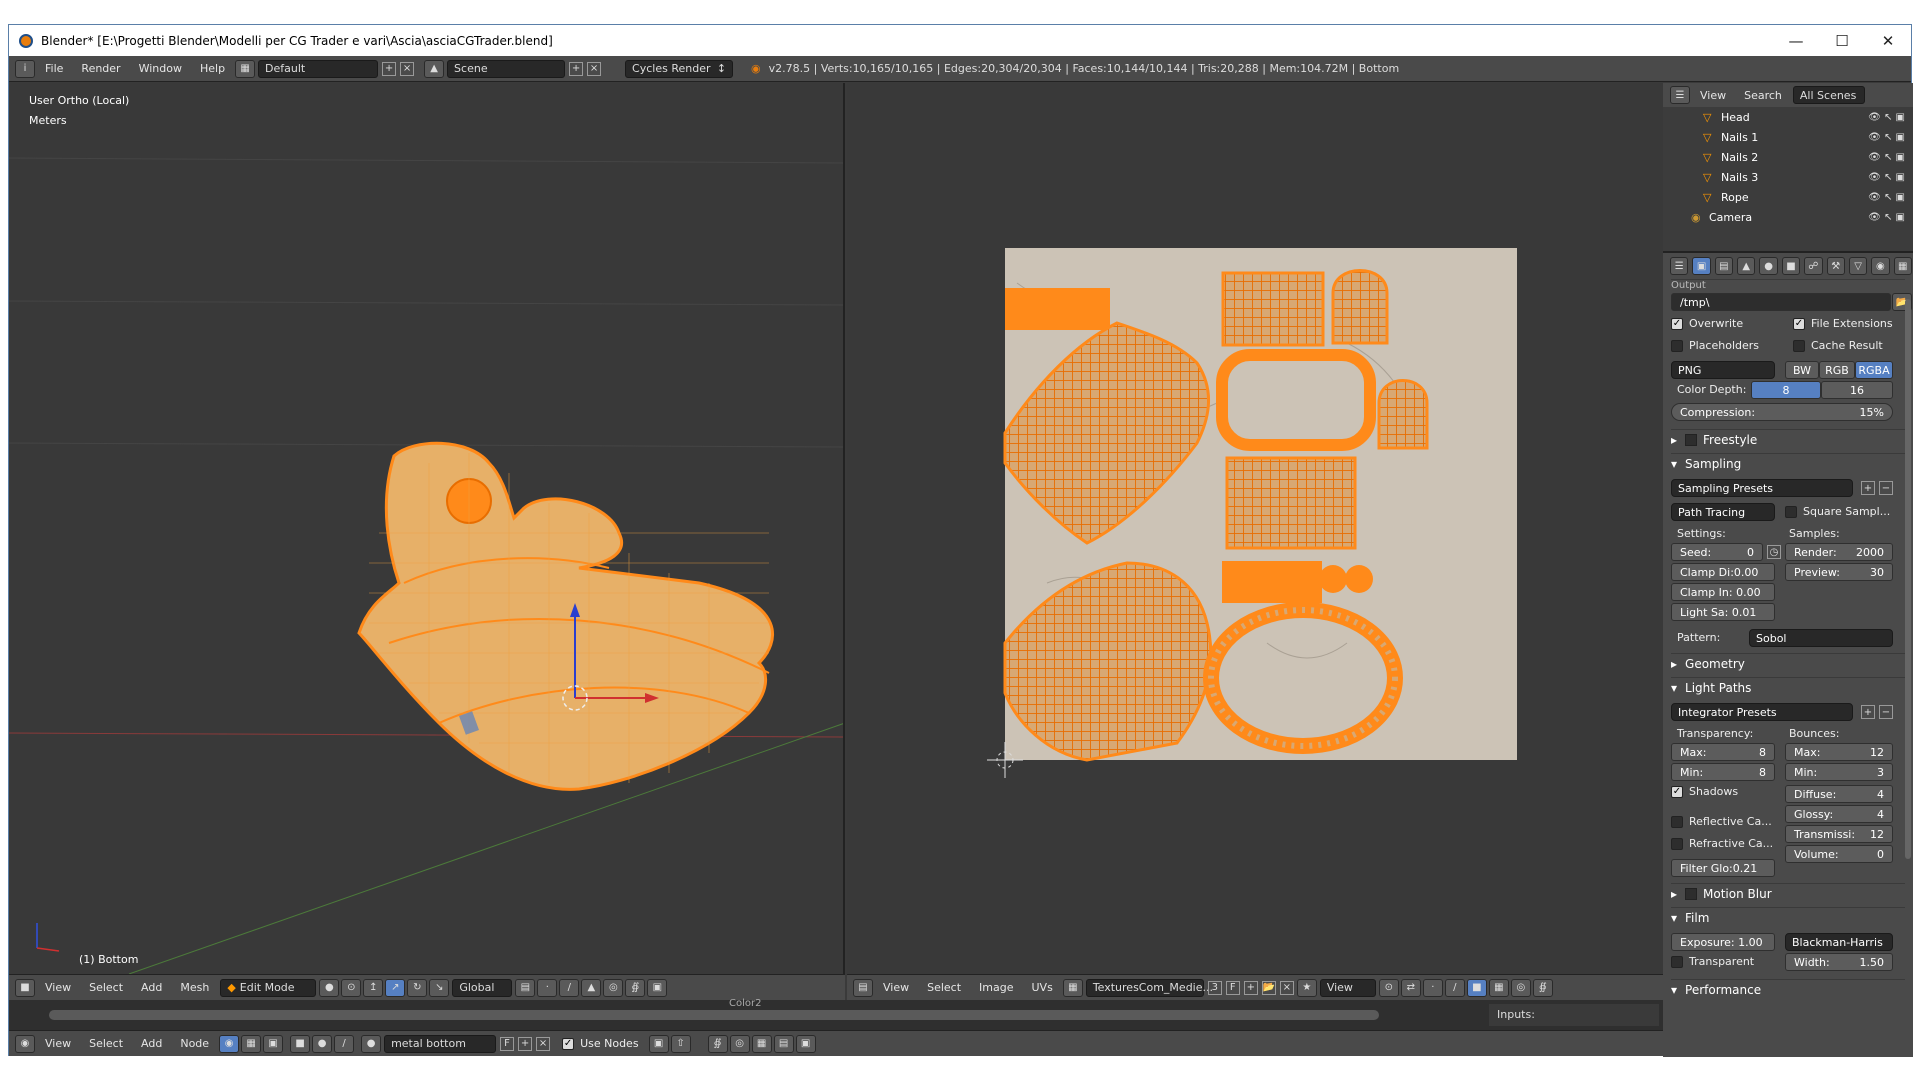  What do you see at coordinates (525, 987) in the screenshot?
I see `layers-icon: ▤` at bounding box center [525, 987].